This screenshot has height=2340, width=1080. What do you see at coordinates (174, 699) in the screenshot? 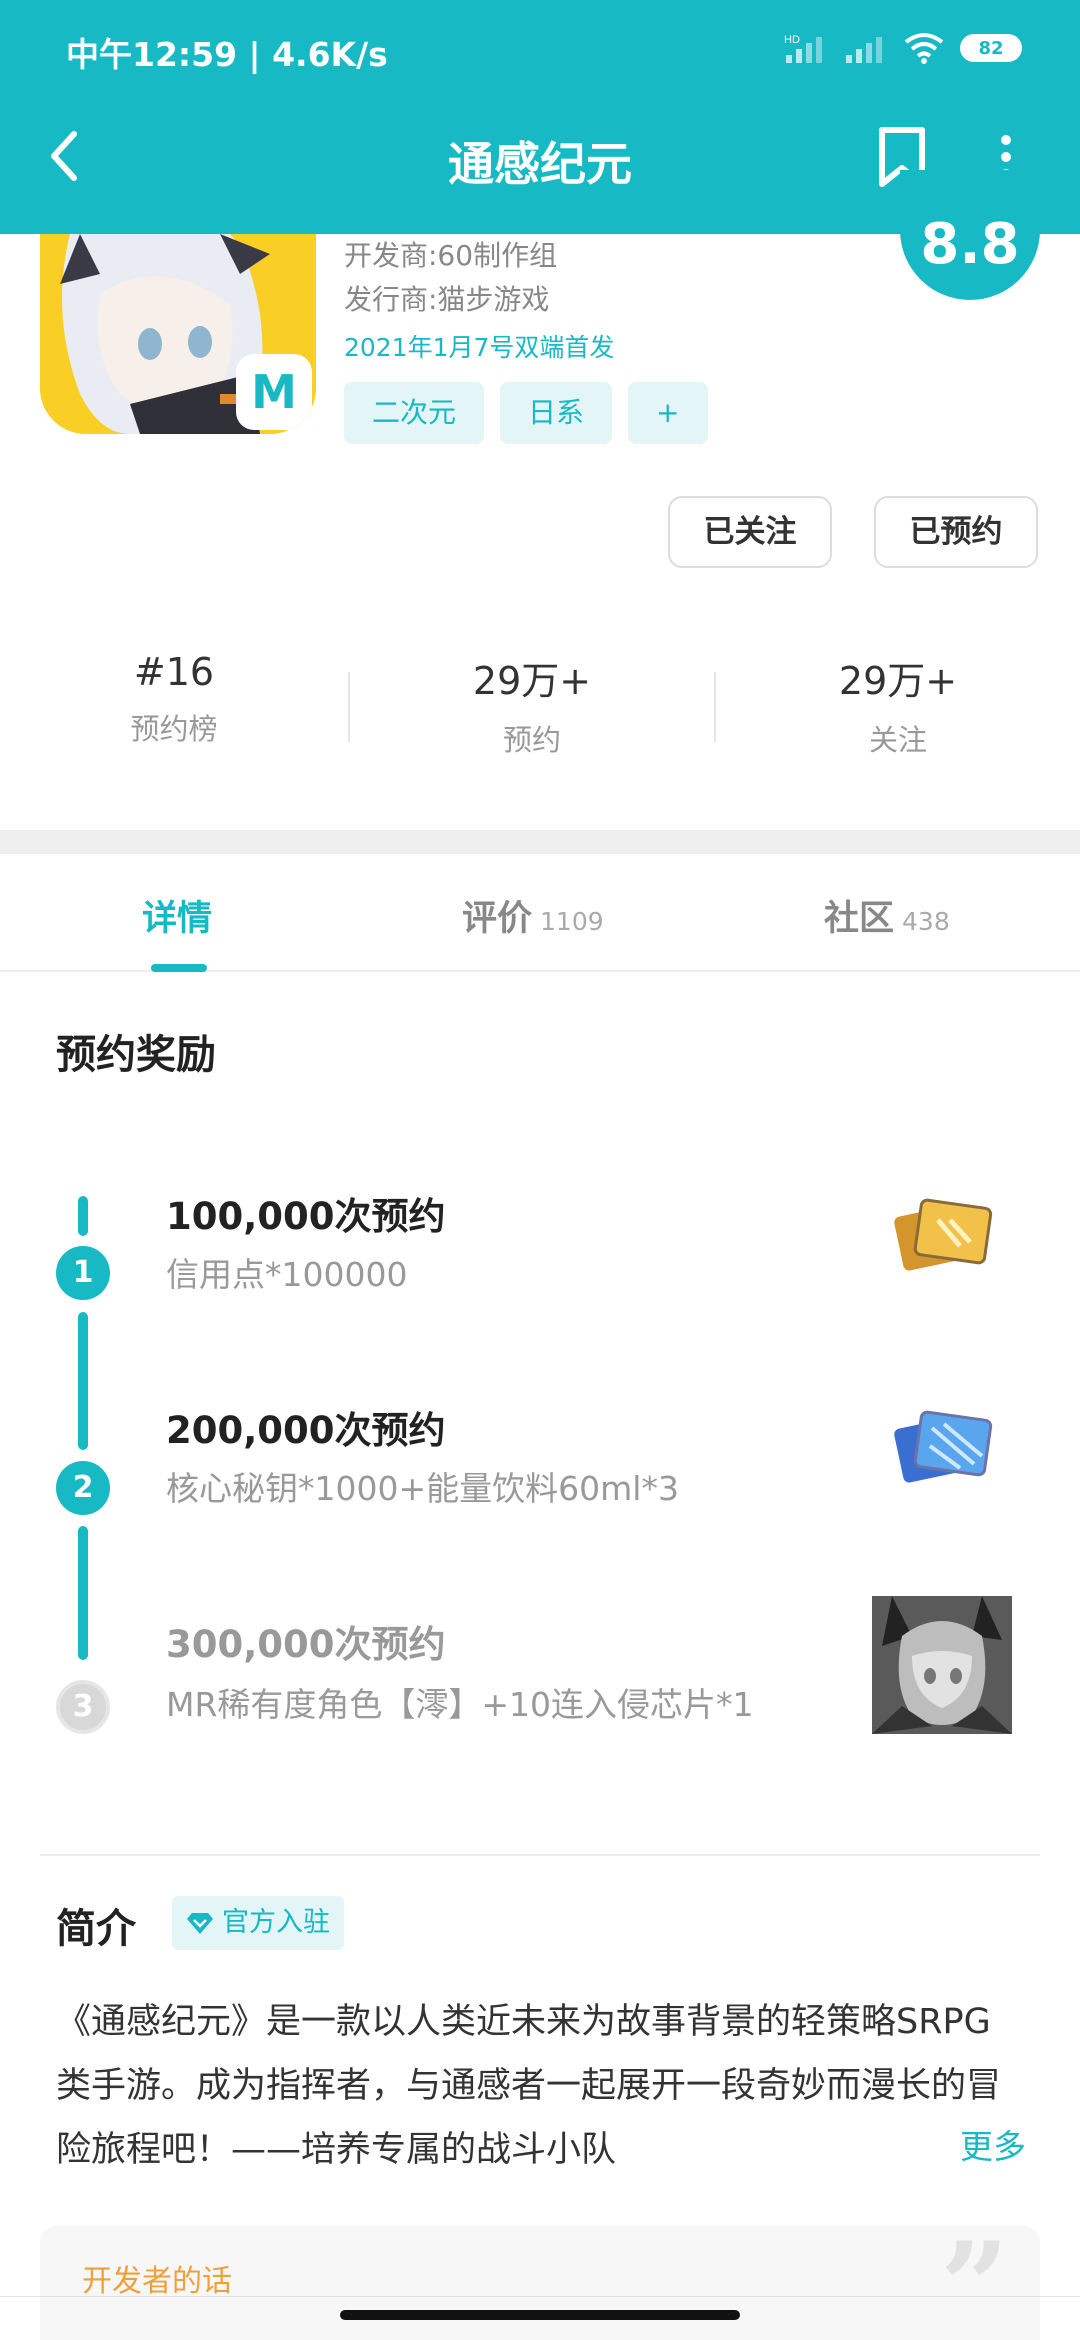
I see `stat-rank: #16 预约榜` at bounding box center [174, 699].